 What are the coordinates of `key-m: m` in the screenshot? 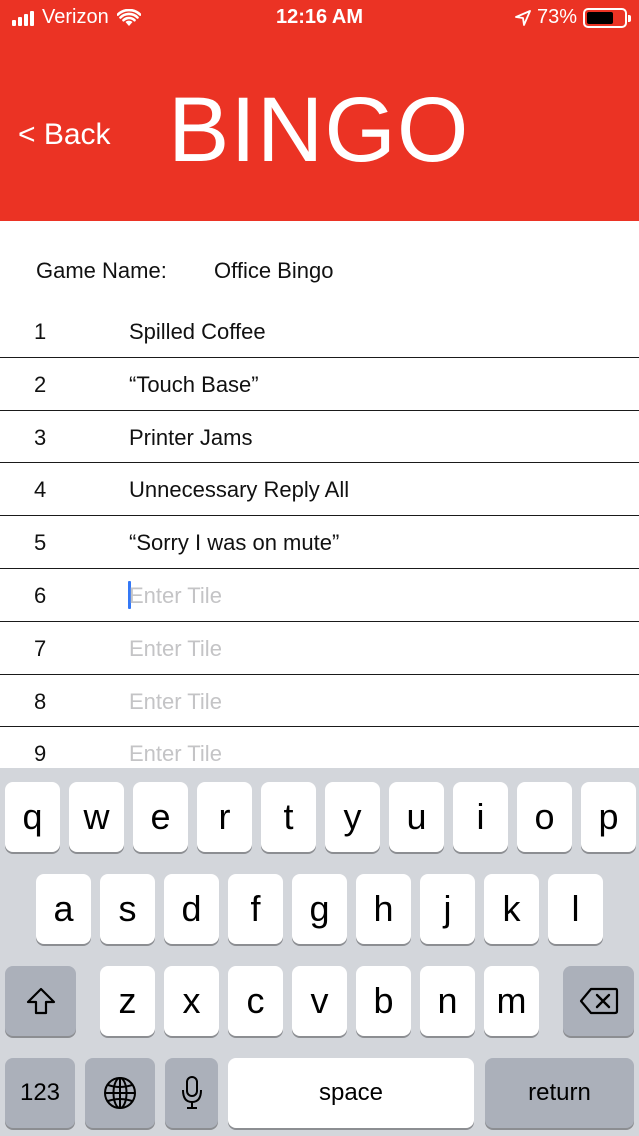 It's located at (511, 1001).